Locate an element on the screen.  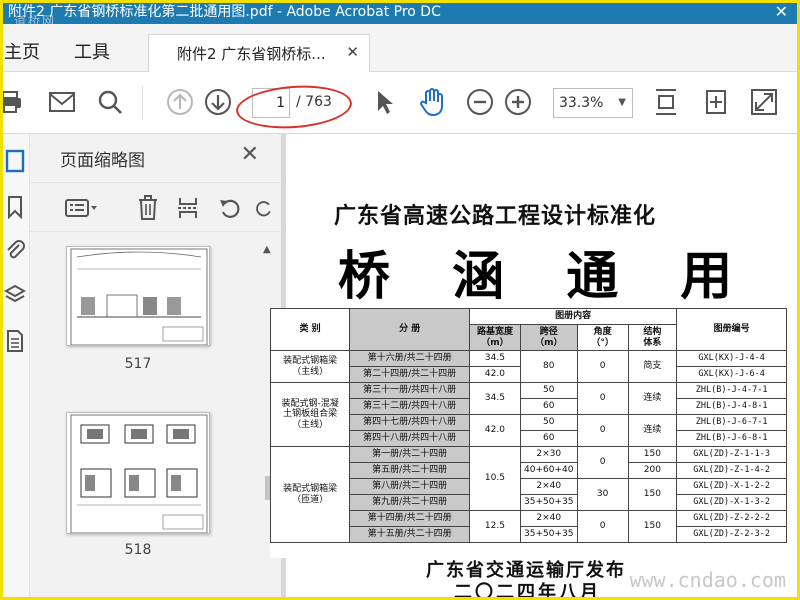
options-menu-icon is located at coordinates (82, 208).